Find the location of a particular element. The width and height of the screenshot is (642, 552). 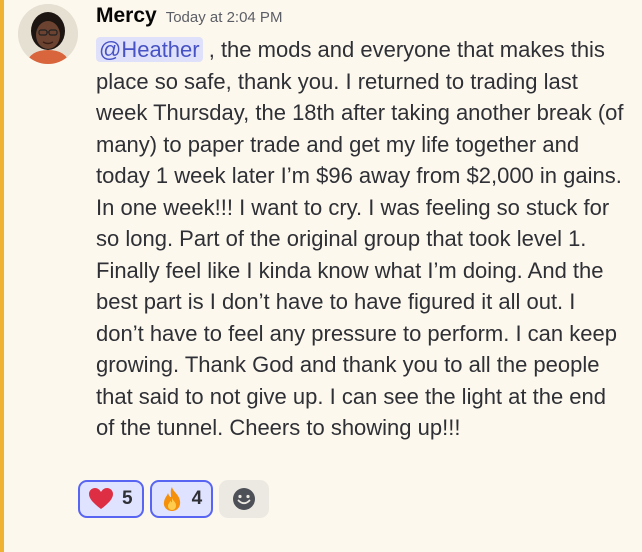

add-reaction-button is located at coordinates (244, 499).